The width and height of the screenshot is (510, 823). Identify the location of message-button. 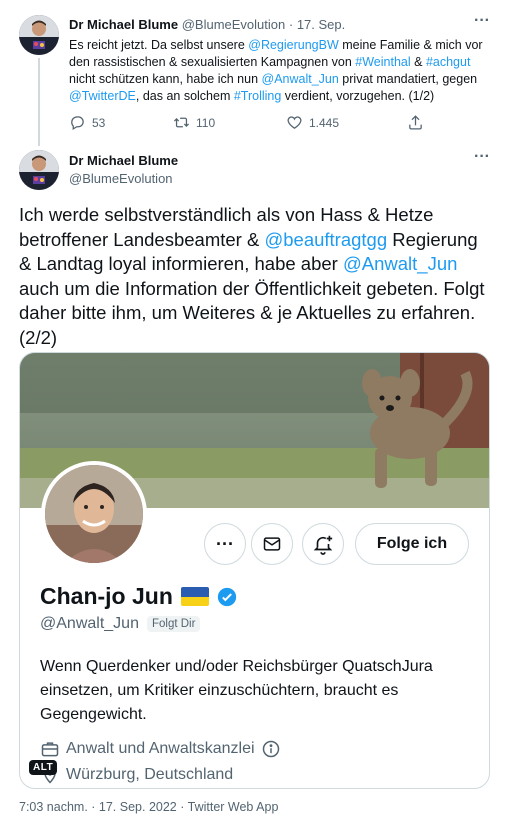
(272, 544).